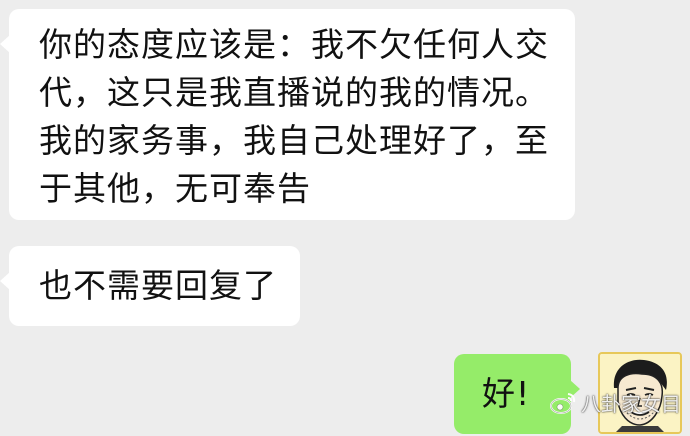 The width and height of the screenshot is (690, 436). I want to click on message-text: 也不需要回复了, so click(158, 285).